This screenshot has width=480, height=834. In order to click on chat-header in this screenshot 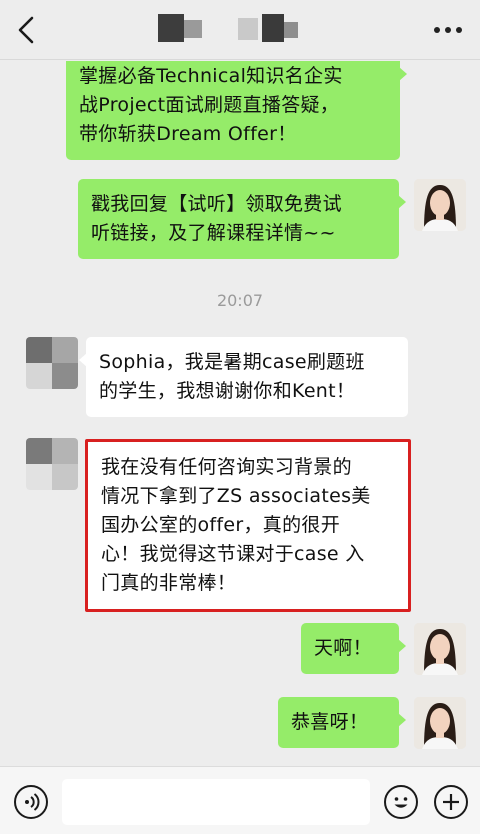, I will do `click(240, 30)`.